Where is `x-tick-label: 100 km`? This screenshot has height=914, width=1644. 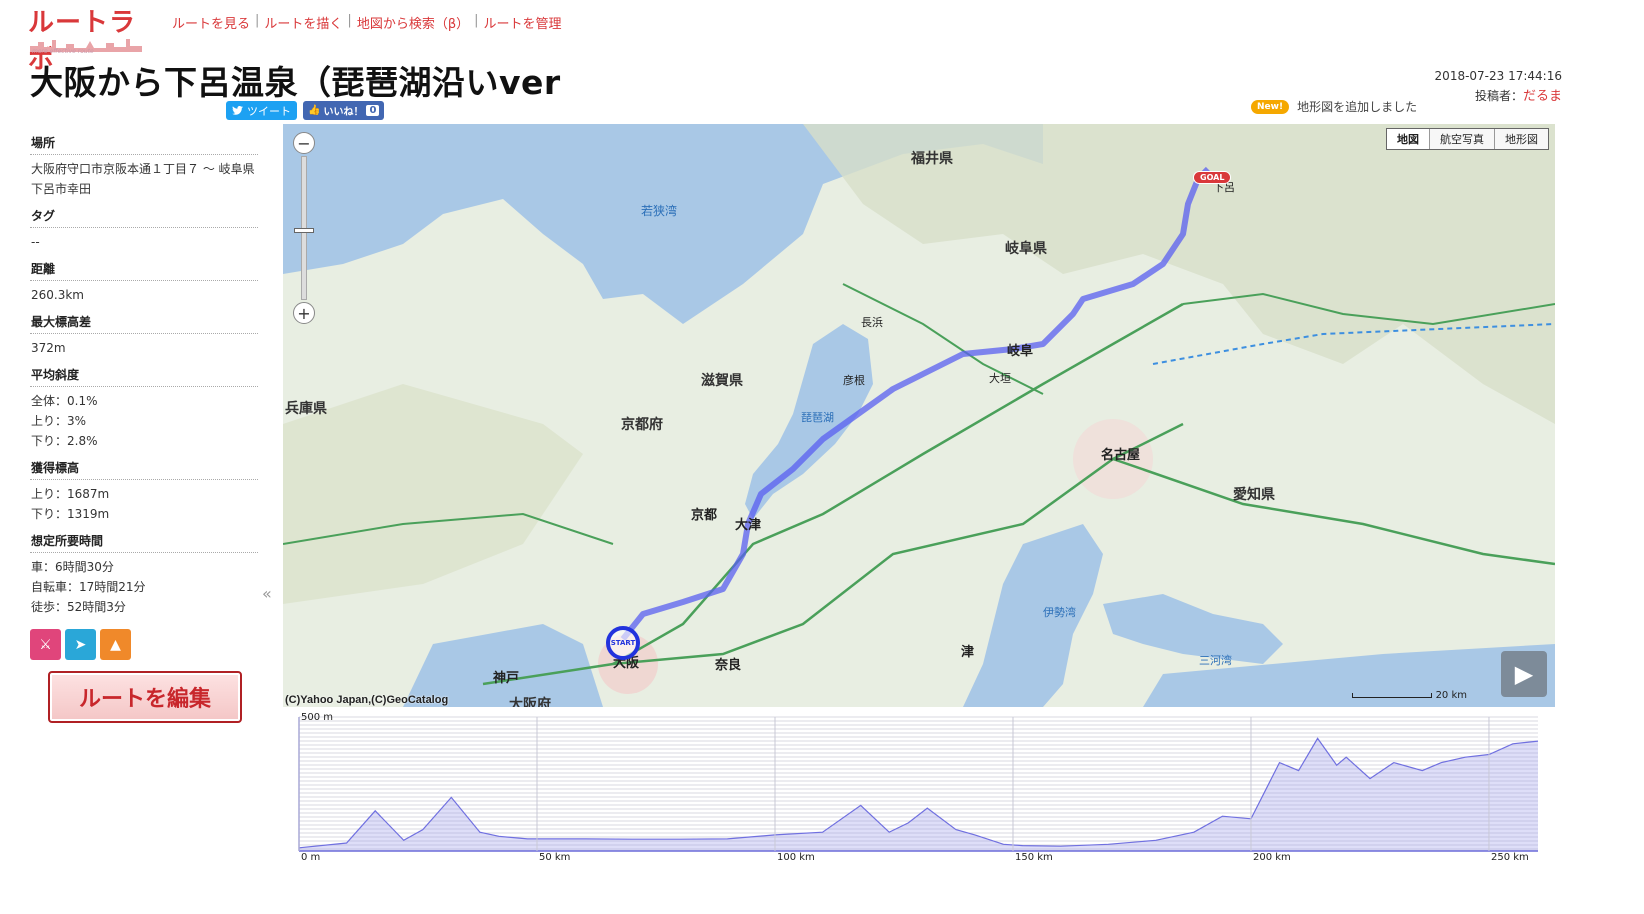 x-tick-label: 100 km is located at coordinates (796, 857).